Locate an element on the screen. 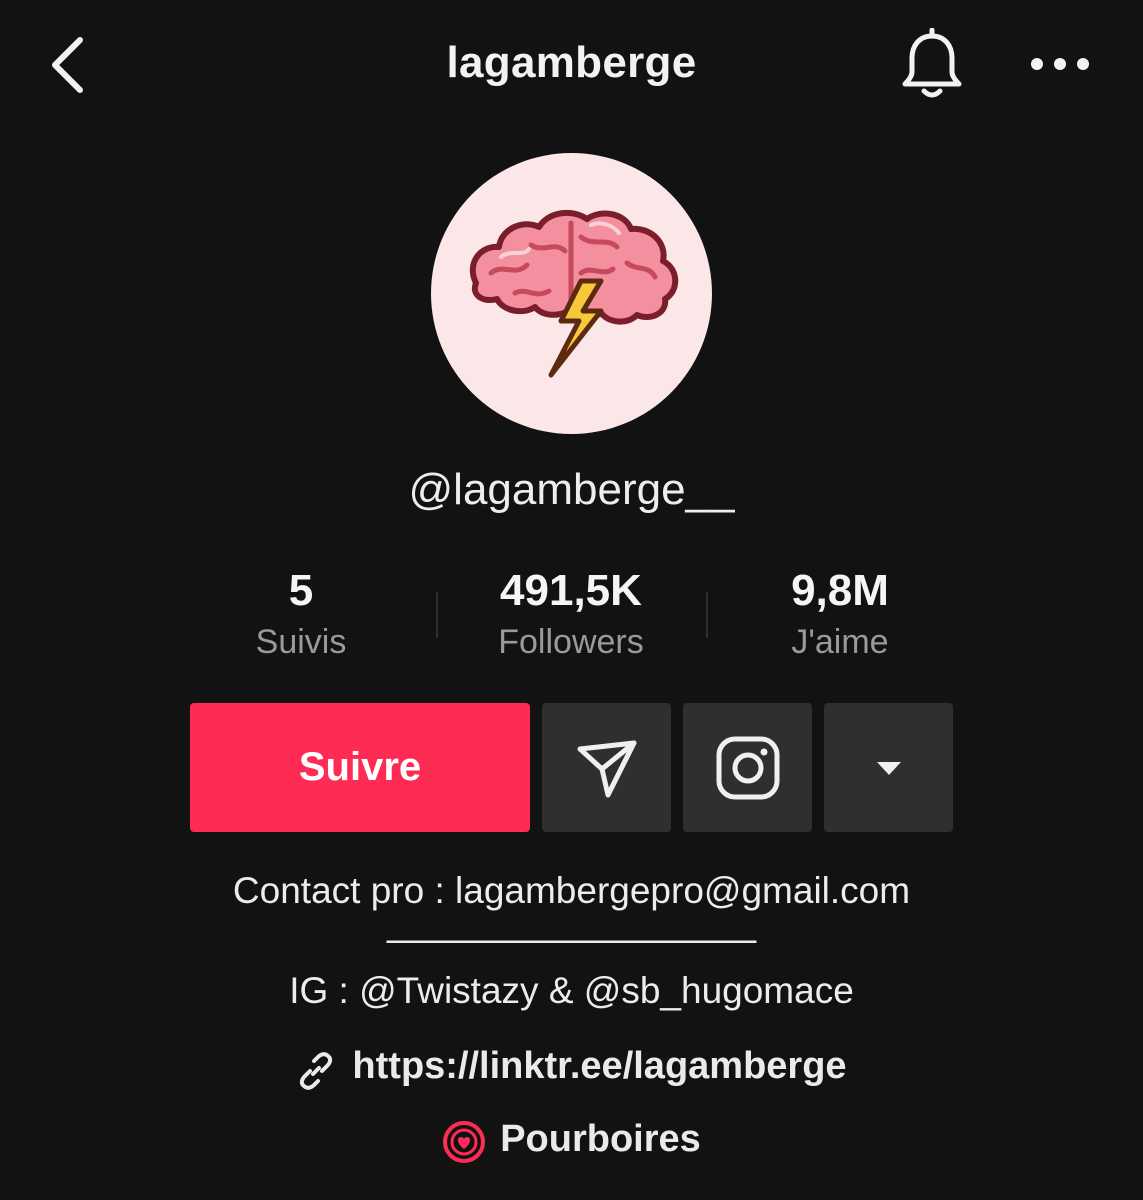  stat-followers-label: Followers is located at coordinates (571, 642).